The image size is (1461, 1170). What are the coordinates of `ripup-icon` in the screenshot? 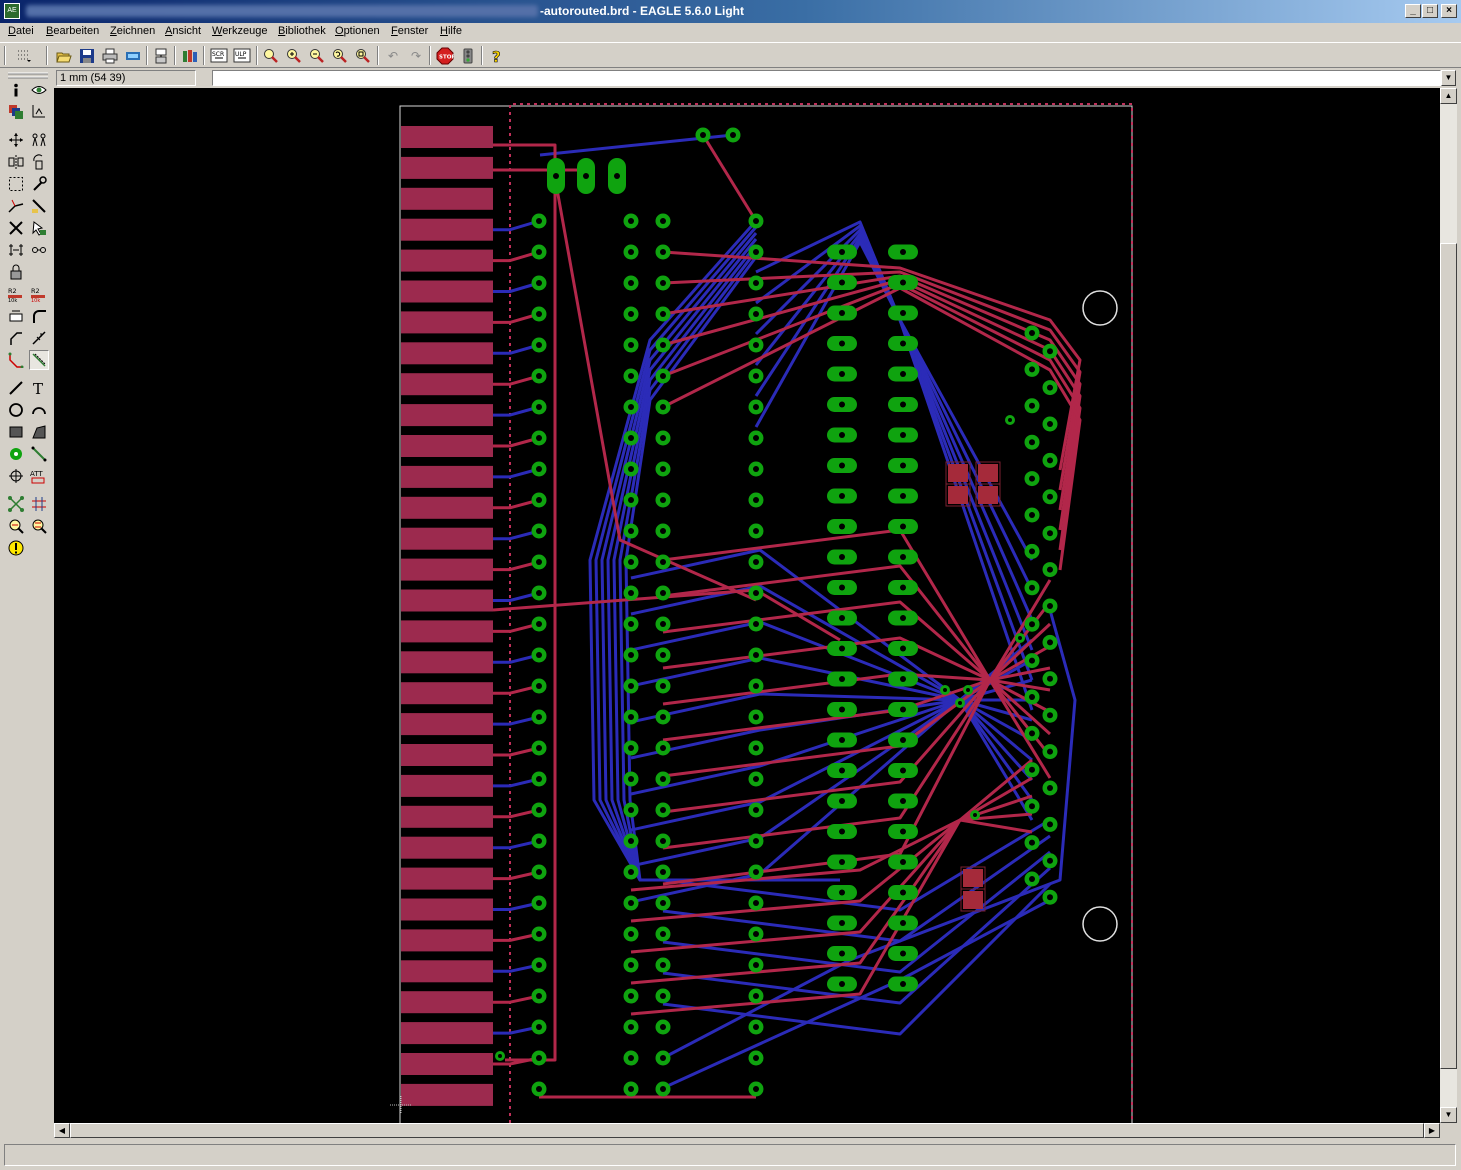 It's located at (39, 338).